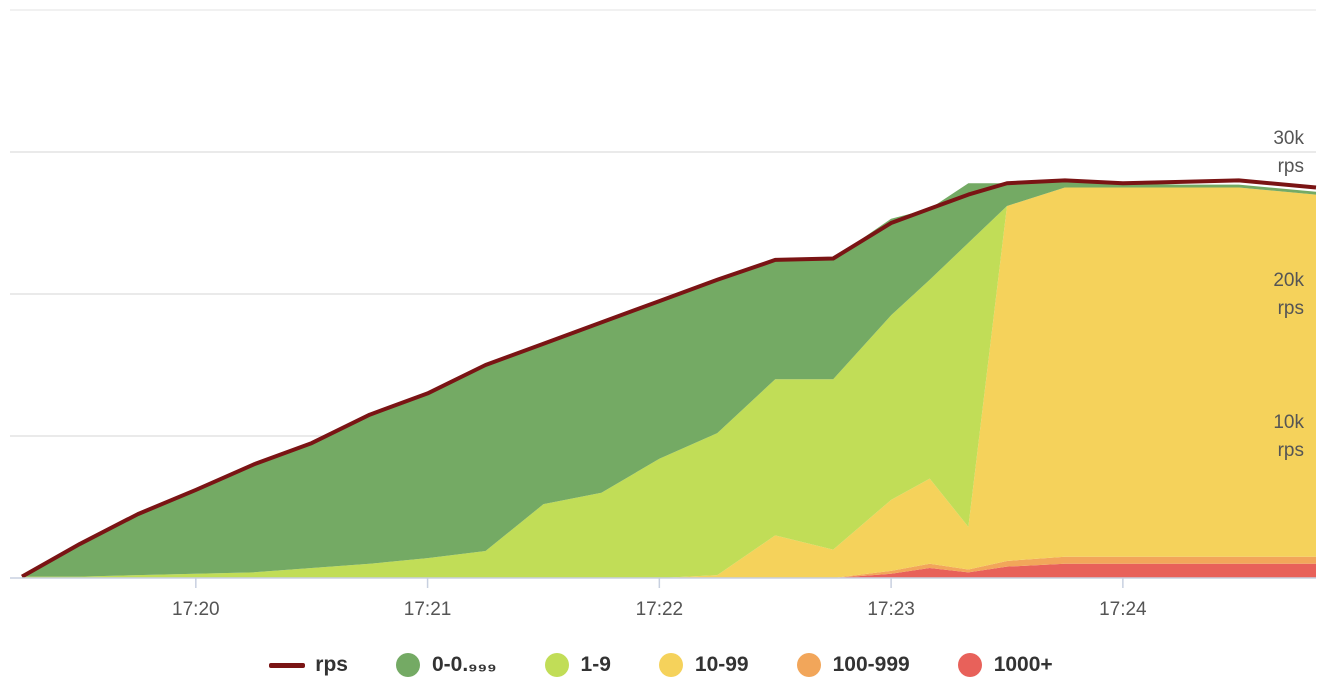 Image resolution: width=1322 pixels, height=694 pixels. What do you see at coordinates (428, 609) in the screenshot?
I see `x-tick-label: 17:21` at bounding box center [428, 609].